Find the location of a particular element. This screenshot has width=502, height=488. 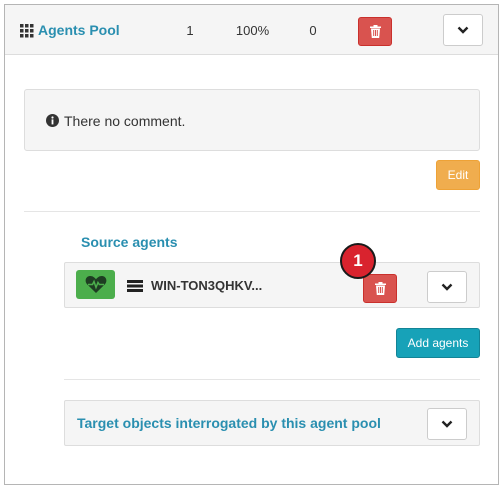

panel-header: Agents Pool 1 100% 0 is located at coordinates (251, 30).